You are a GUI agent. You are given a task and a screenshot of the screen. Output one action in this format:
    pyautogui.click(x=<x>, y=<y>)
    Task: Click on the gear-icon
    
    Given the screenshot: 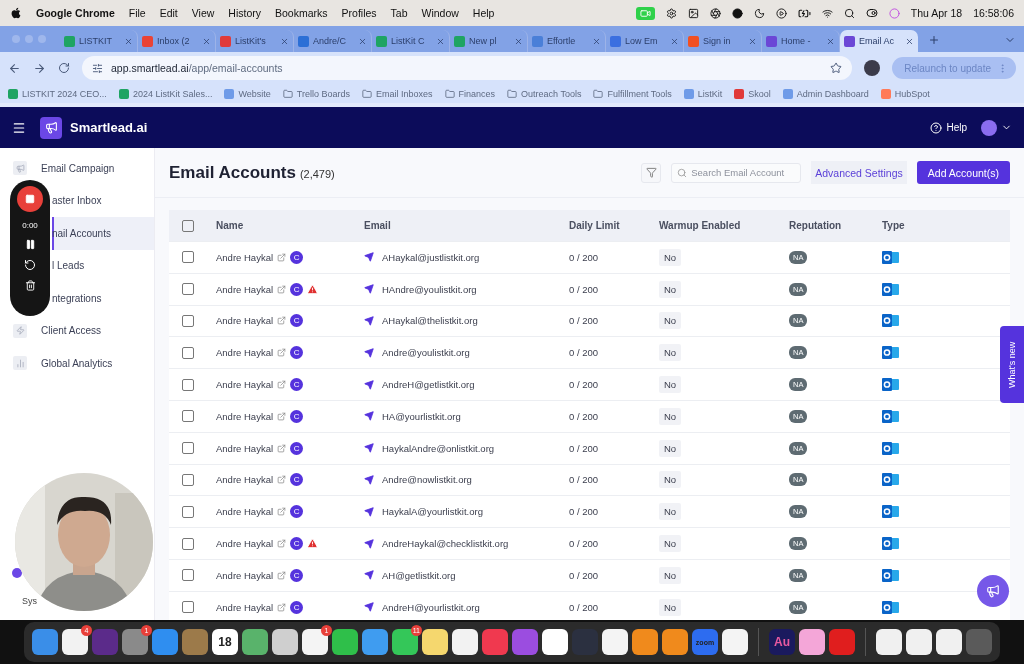 What is the action you would take?
    pyautogui.click(x=671, y=13)
    